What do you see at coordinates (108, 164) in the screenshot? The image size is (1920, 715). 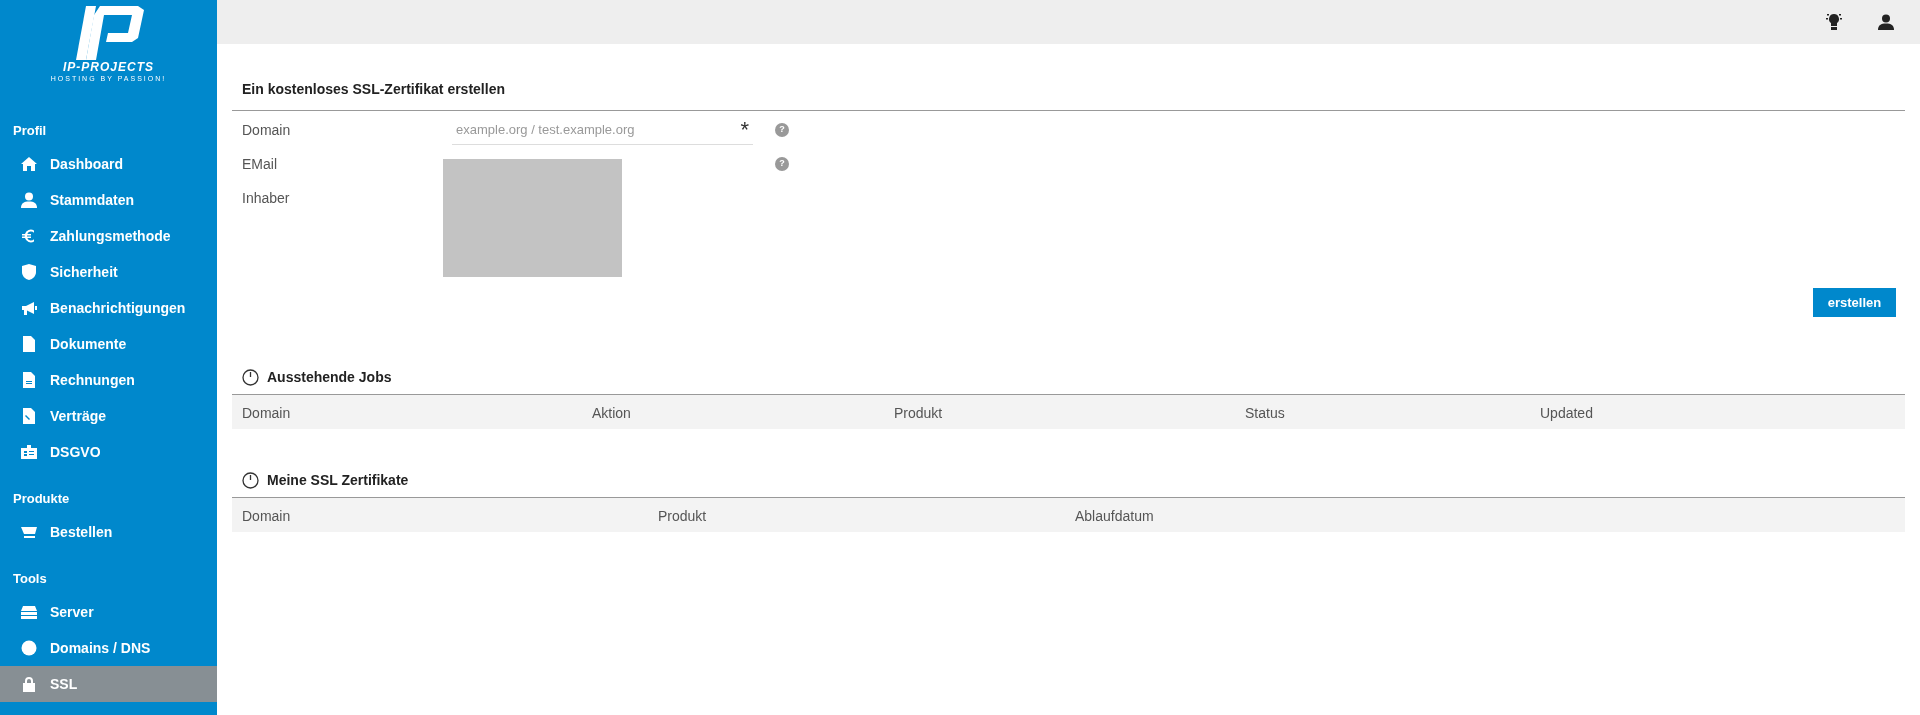 I see `sidebar-item: Dashboard` at bounding box center [108, 164].